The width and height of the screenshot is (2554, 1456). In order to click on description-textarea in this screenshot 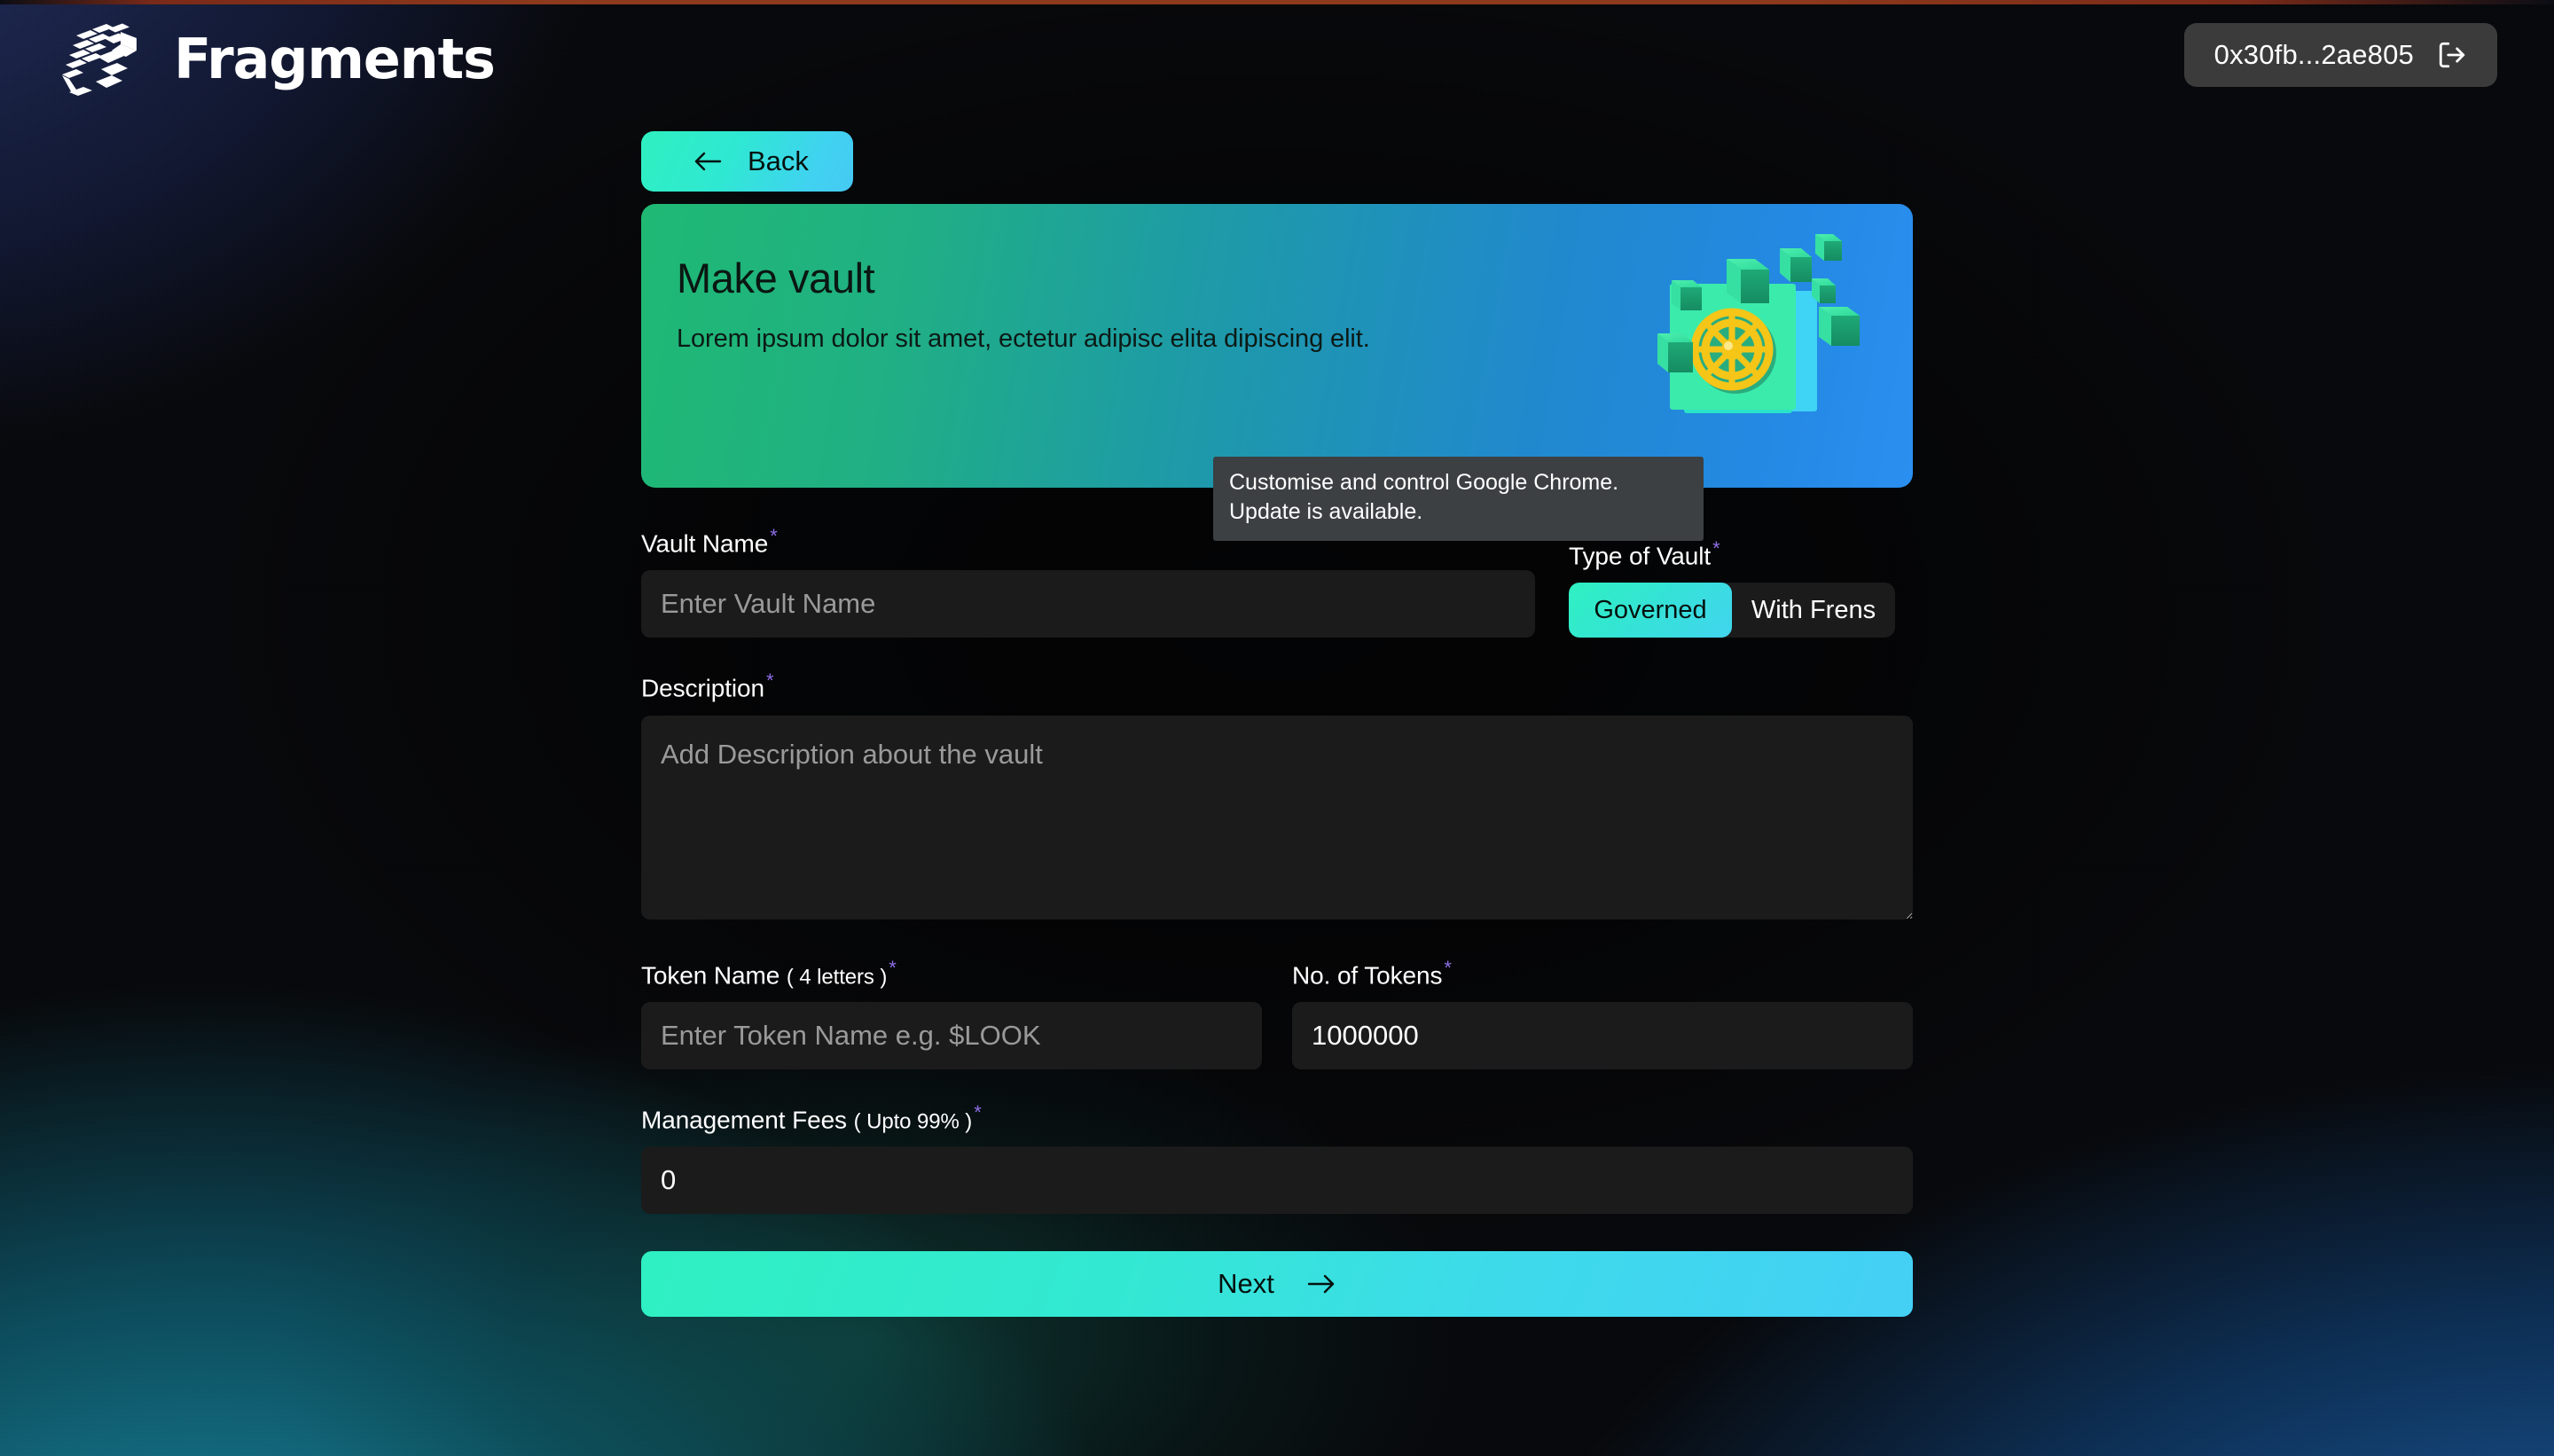, I will do `click(1277, 817)`.